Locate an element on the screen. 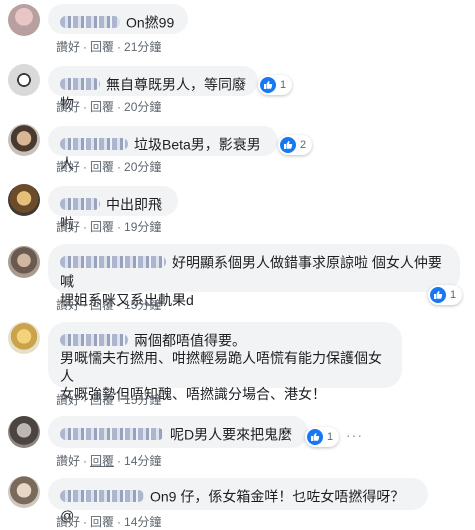 The width and height of the screenshot is (475, 530). comment-text: 呢D男人要來把鬼麼 is located at coordinates (231, 434).